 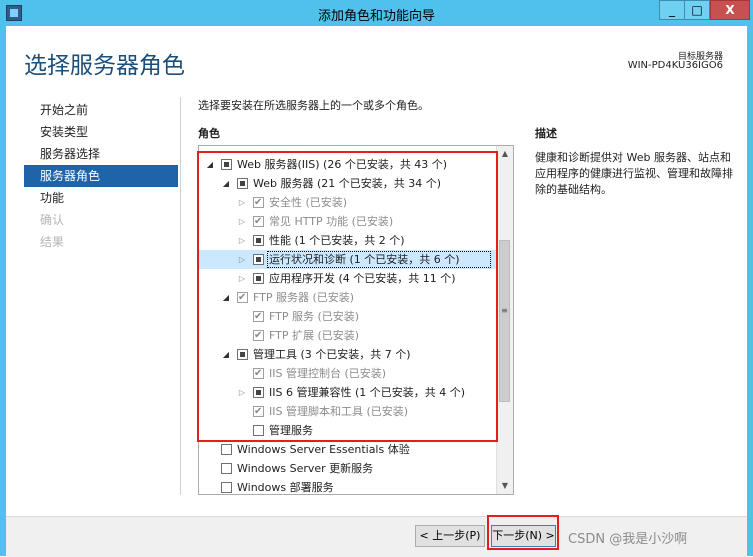 What do you see at coordinates (180, 296) in the screenshot?
I see `nav-divider` at bounding box center [180, 296].